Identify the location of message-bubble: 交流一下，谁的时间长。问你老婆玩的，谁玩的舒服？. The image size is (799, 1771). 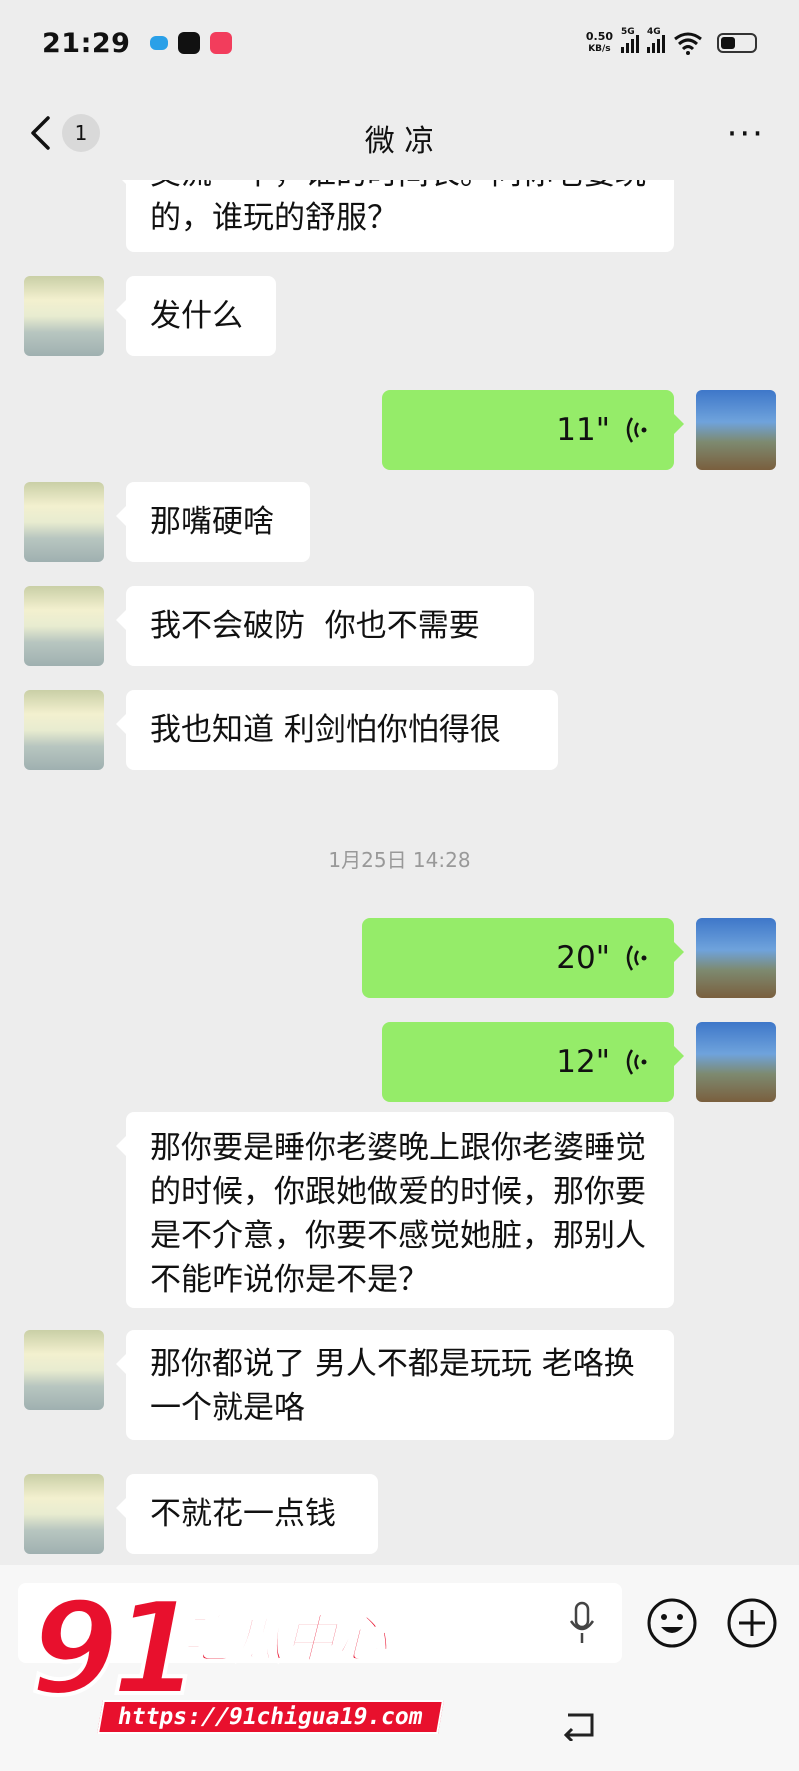
(395, 216).